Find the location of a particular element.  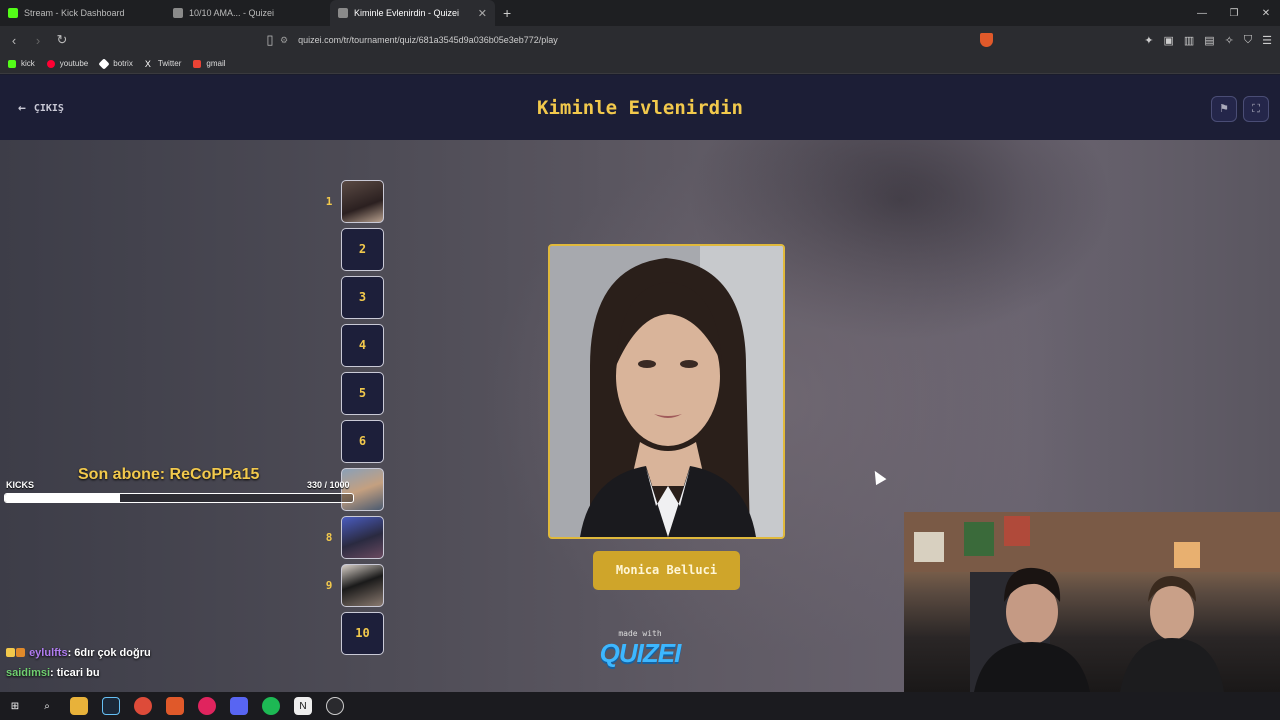

bookmark-botrix: botrix is located at coordinates (115, 63).